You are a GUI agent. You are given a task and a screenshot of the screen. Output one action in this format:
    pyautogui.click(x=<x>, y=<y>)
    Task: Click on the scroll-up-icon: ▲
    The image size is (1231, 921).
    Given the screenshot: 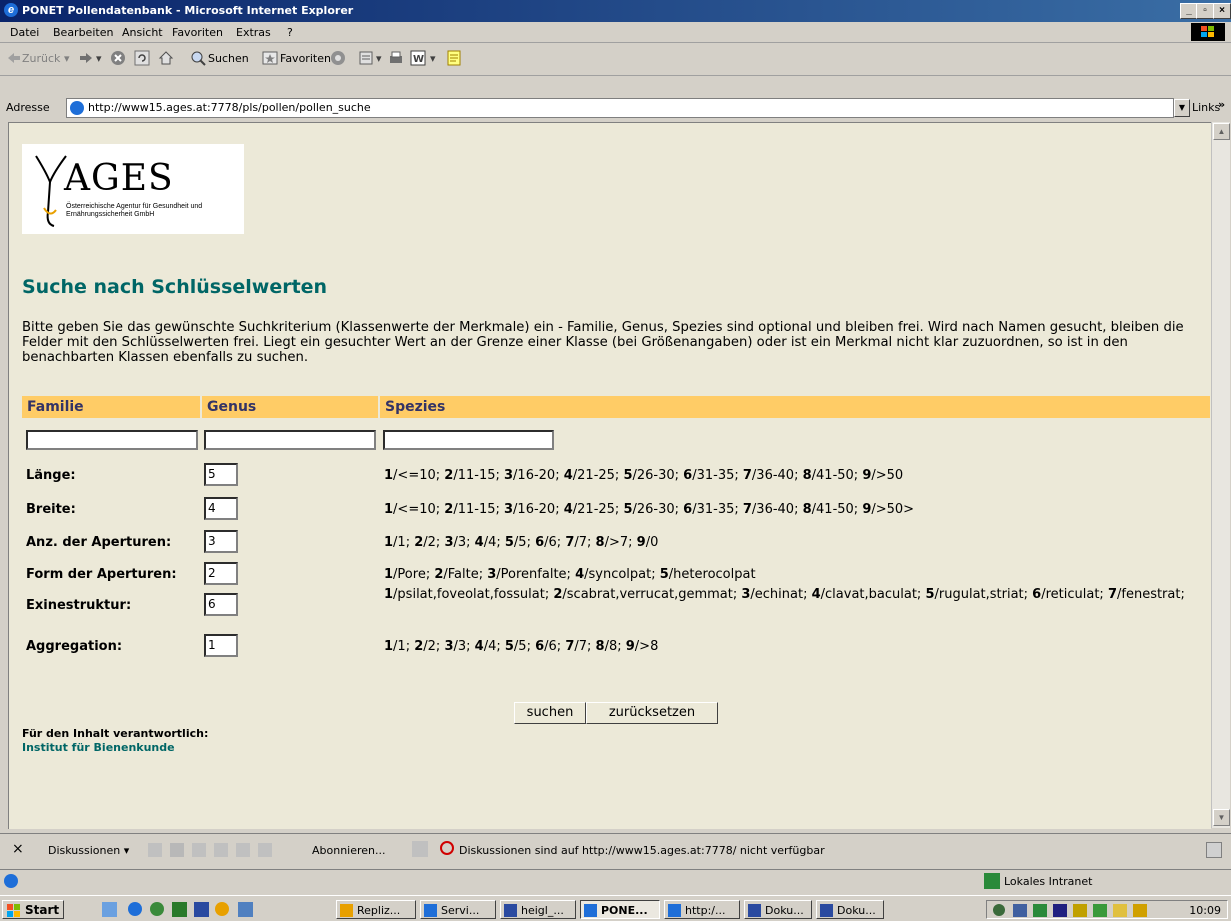 What is the action you would take?
    pyautogui.click(x=1221, y=131)
    